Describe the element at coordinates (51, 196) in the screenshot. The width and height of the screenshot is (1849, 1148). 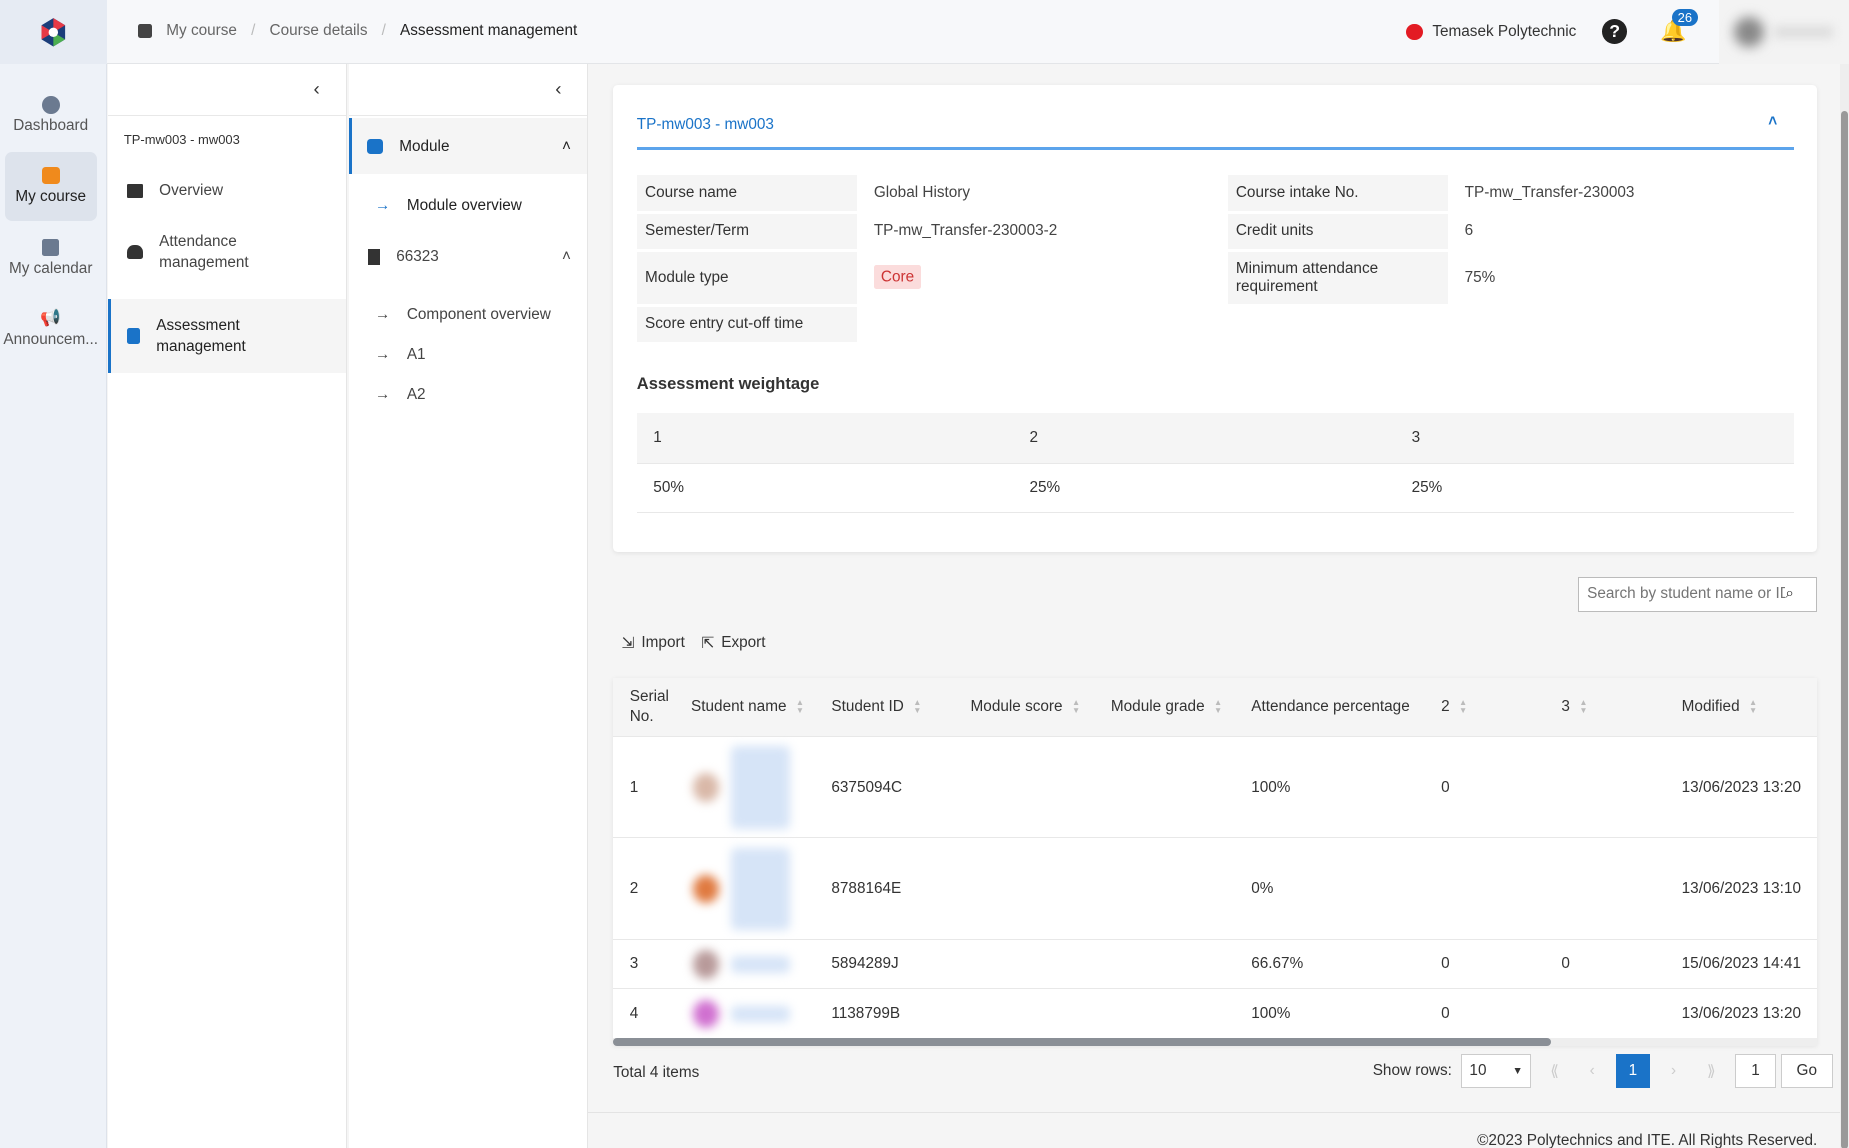
I see `rail-label: My course` at that location.